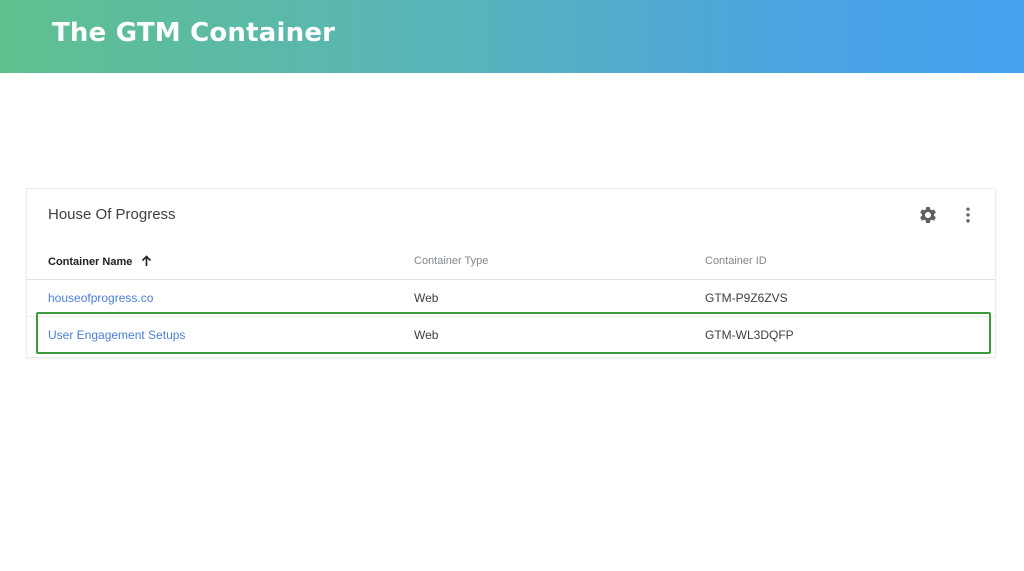 The image size is (1024, 571). Describe the element at coordinates (451, 261) in the screenshot. I see `column-header-container-type: Container Type` at that location.